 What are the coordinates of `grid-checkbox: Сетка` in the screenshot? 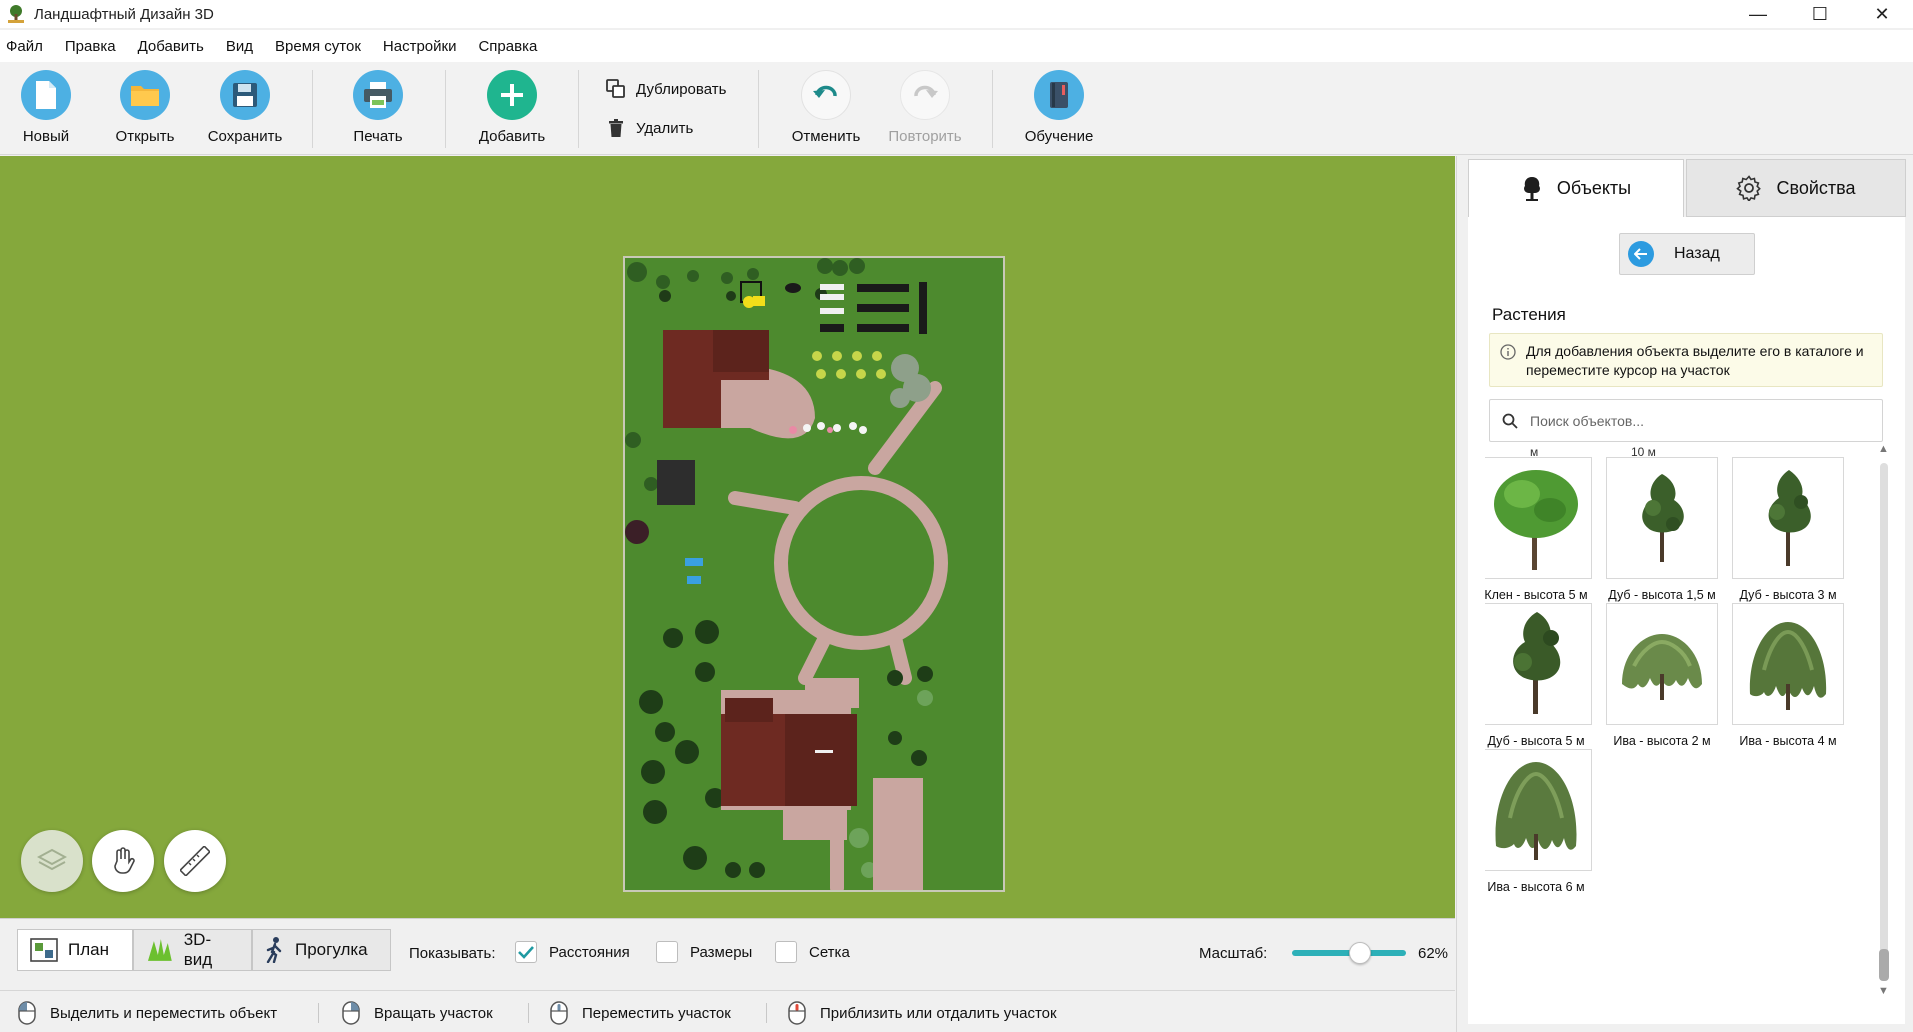 It's located at (812, 952).